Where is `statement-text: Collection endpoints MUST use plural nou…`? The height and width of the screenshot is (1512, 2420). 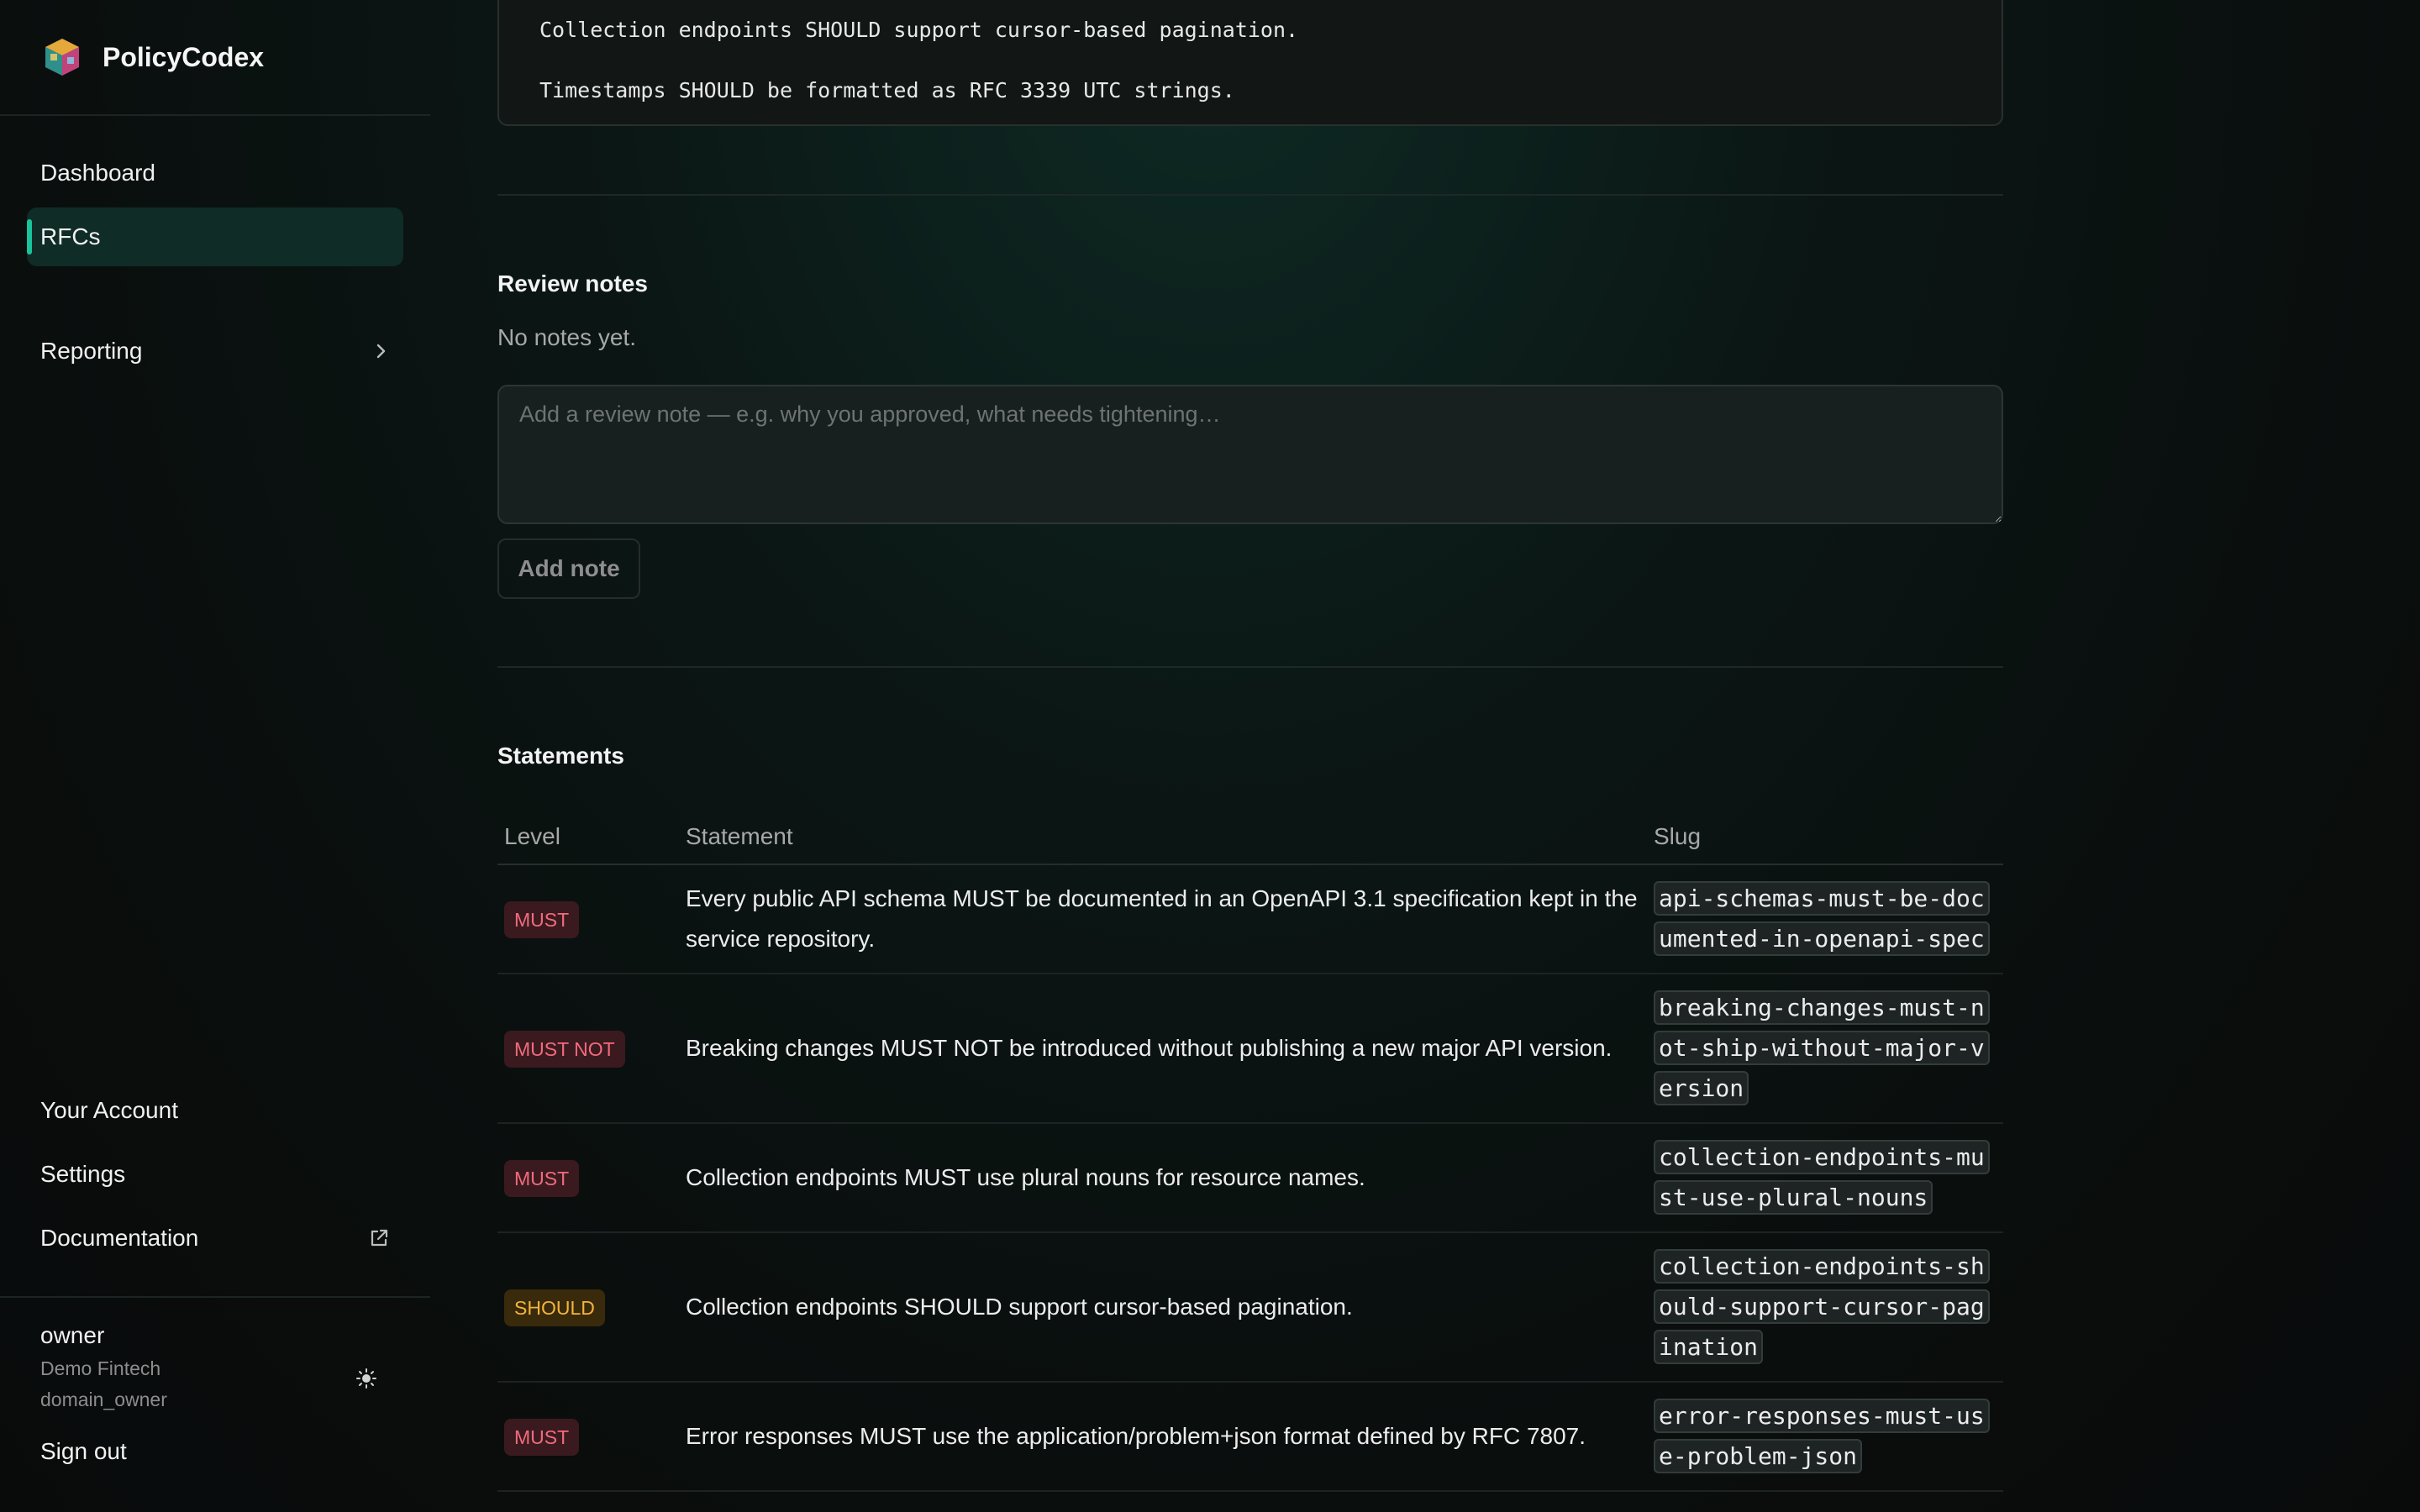
statement-text: Collection endpoints MUST use plural nou… is located at coordinates (1163, 1178).